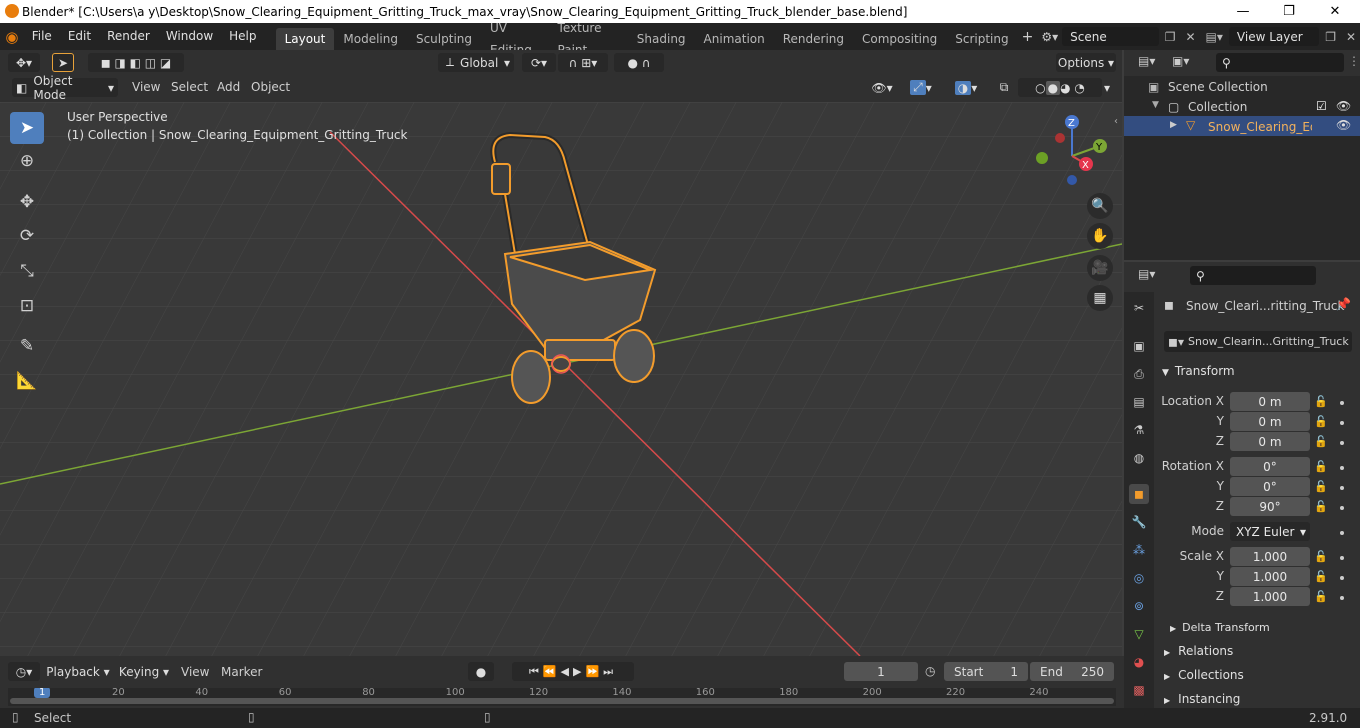 The width and height of the screenshot is (1360, 728). I want to click on select-menu: Select, so click(189, 87).